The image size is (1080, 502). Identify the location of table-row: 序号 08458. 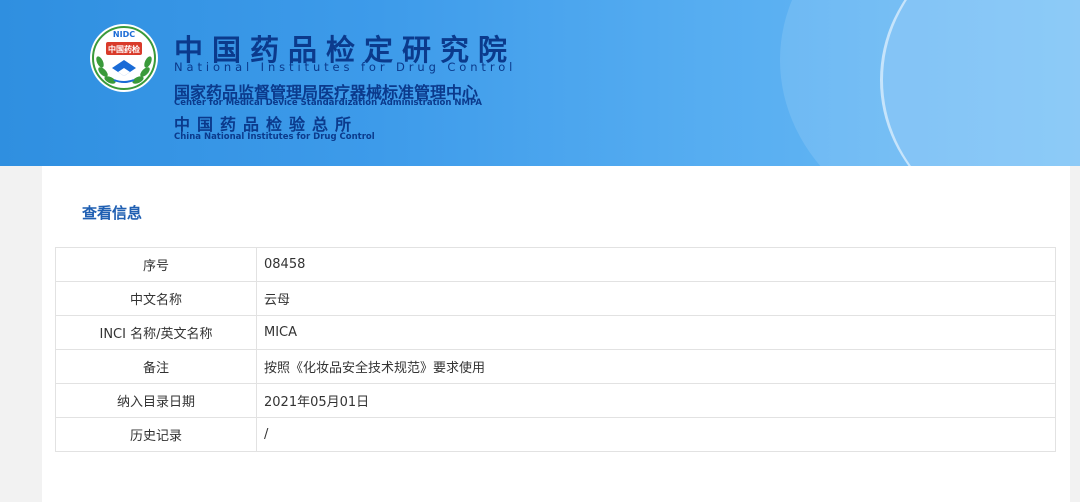
(555, 264).